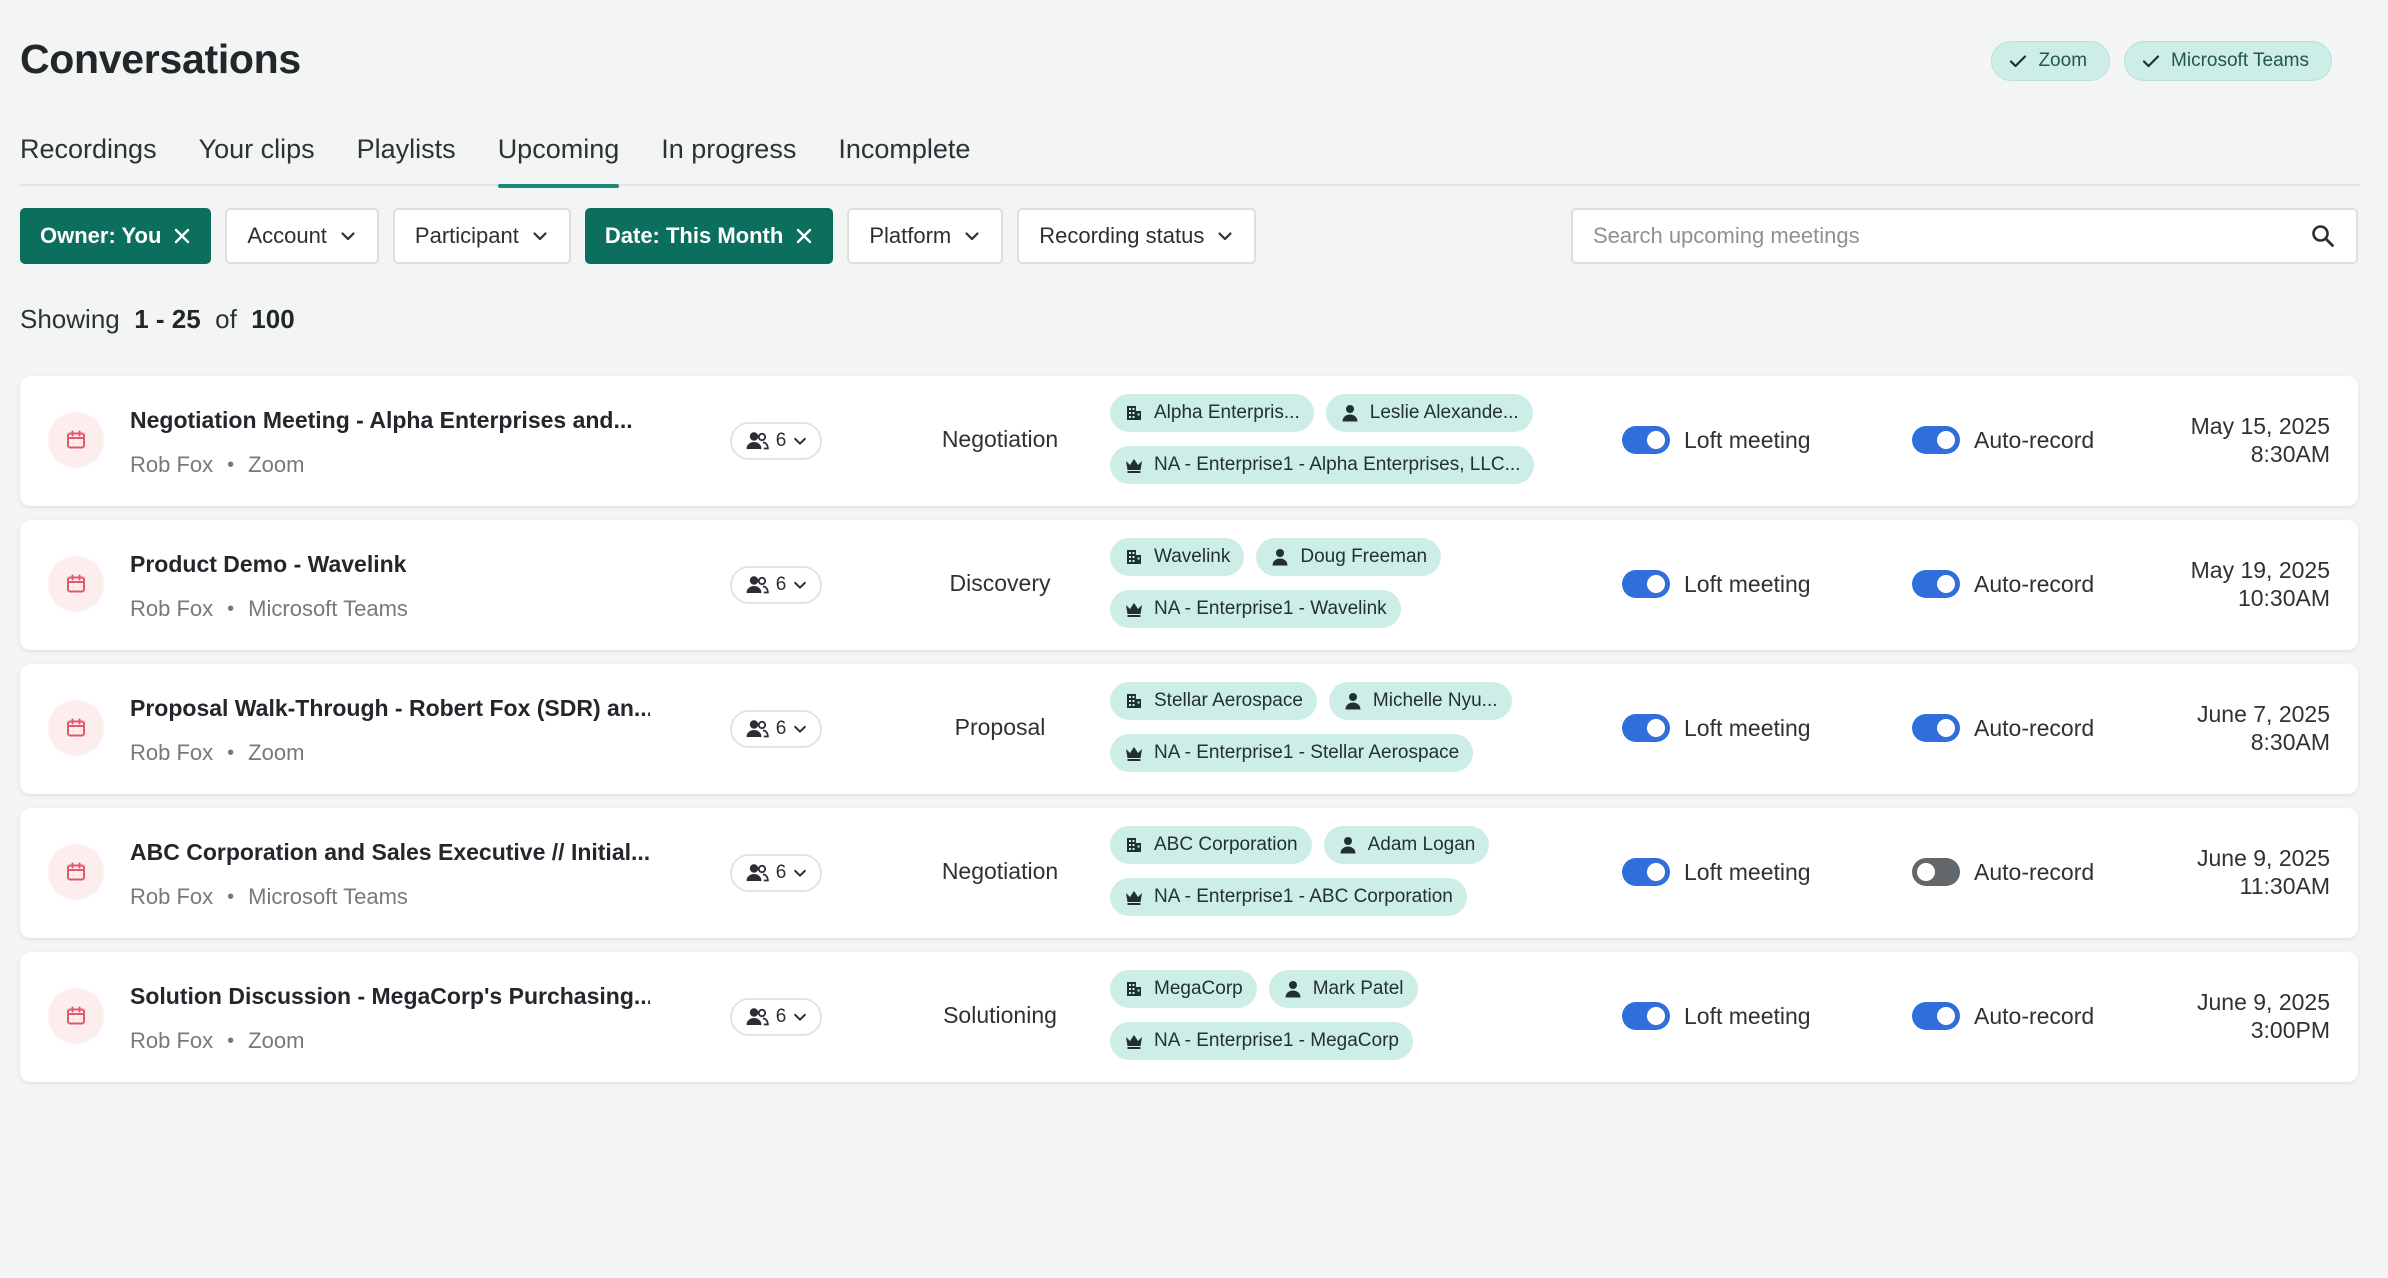 This screenshot has width=2388, height=1278. Describe the element at coordinates (1951, 236) in the screenshot. I see `search-input` at that location.